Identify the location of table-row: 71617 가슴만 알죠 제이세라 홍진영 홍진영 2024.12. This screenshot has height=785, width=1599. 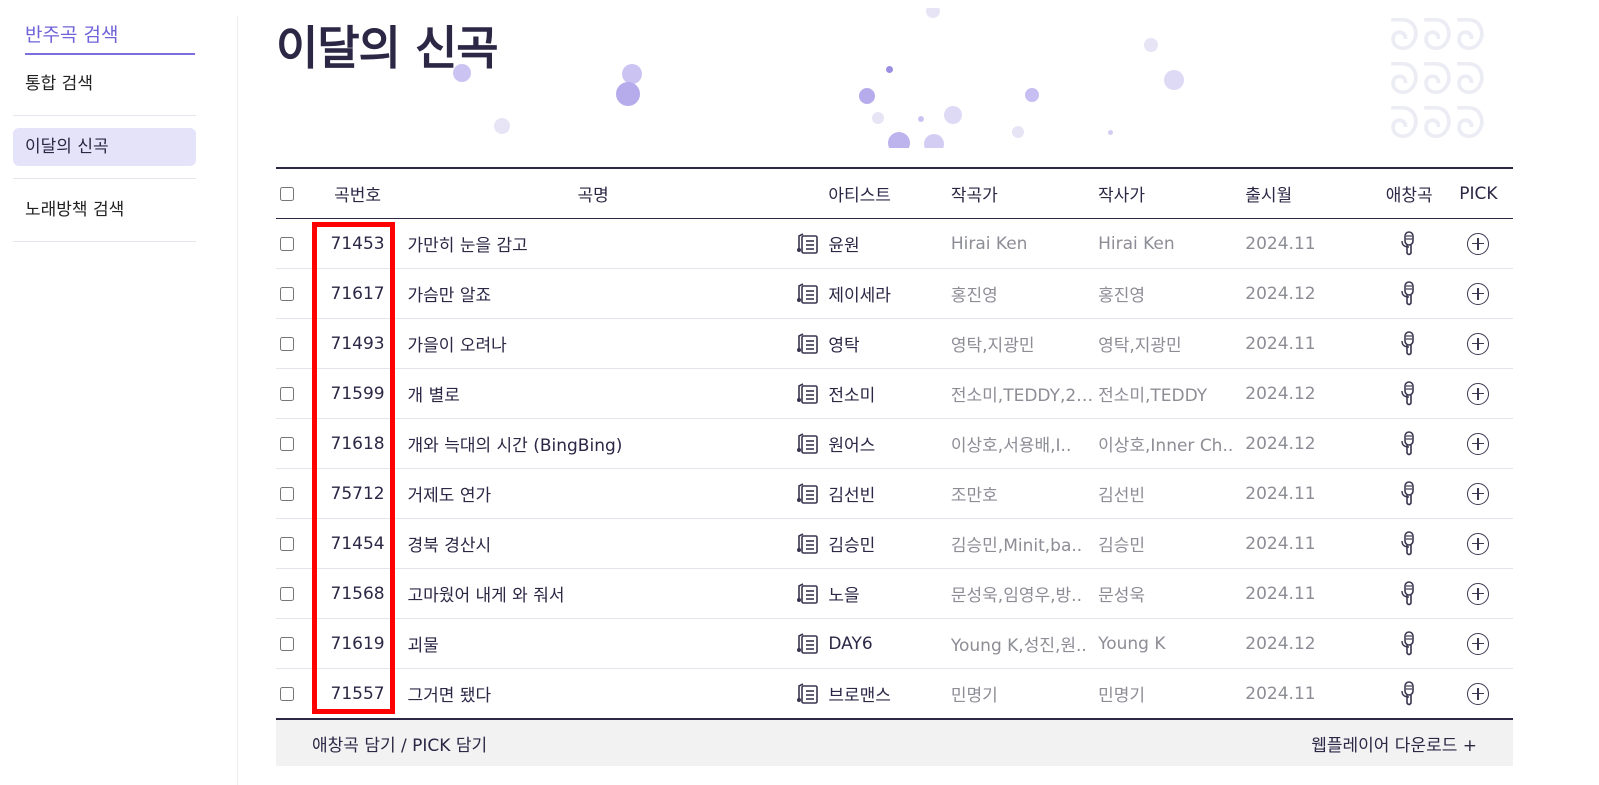
(894, 294).